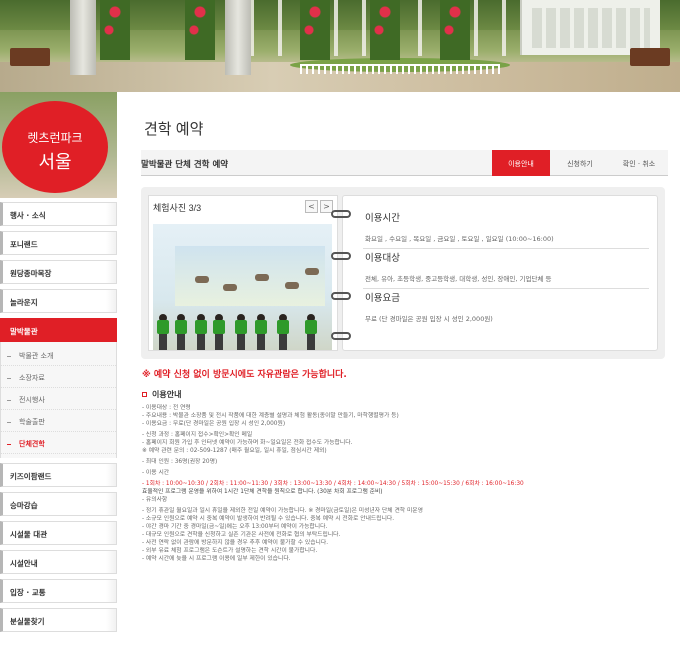 This screenshot has height=651, width=680. Describe the element at coordinates (156, 473) in the screenshot. I see `guide-line: - 이용 시간` at that location.